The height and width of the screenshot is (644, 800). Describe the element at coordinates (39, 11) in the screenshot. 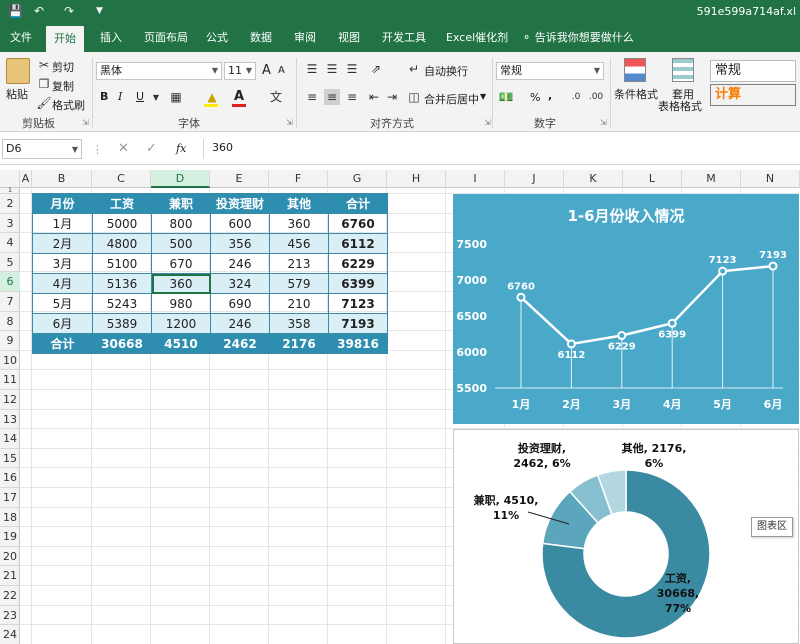

I see `undo-icon: ↶` at that location.